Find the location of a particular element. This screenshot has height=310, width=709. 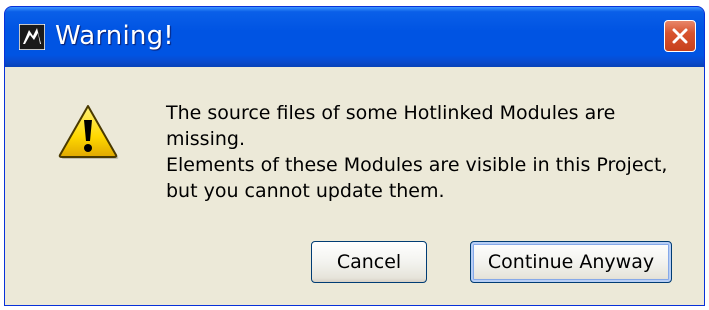

close-button is located at coordinates (680, 36).